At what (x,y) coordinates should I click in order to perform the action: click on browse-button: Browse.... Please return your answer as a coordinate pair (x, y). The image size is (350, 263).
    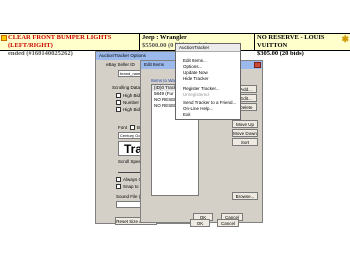
    Looking at the image, I should click on (245, 196).